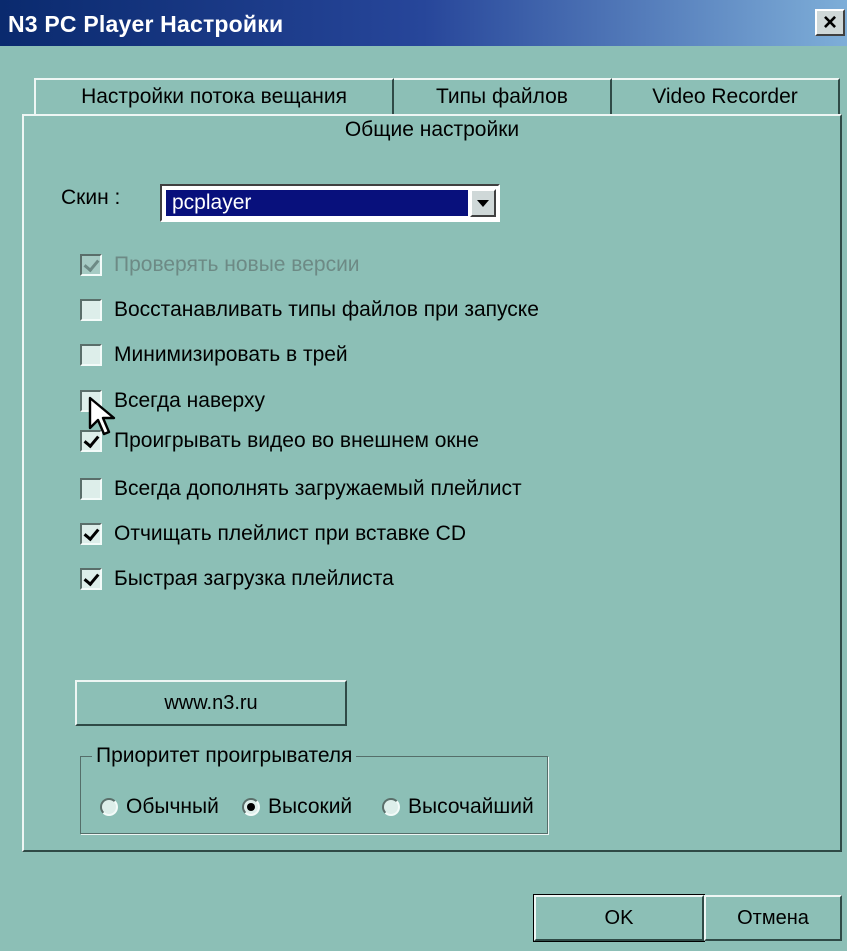  I want to click on checkbox-label: Проигрывать видео во внешнем окне, so click(296, 440).